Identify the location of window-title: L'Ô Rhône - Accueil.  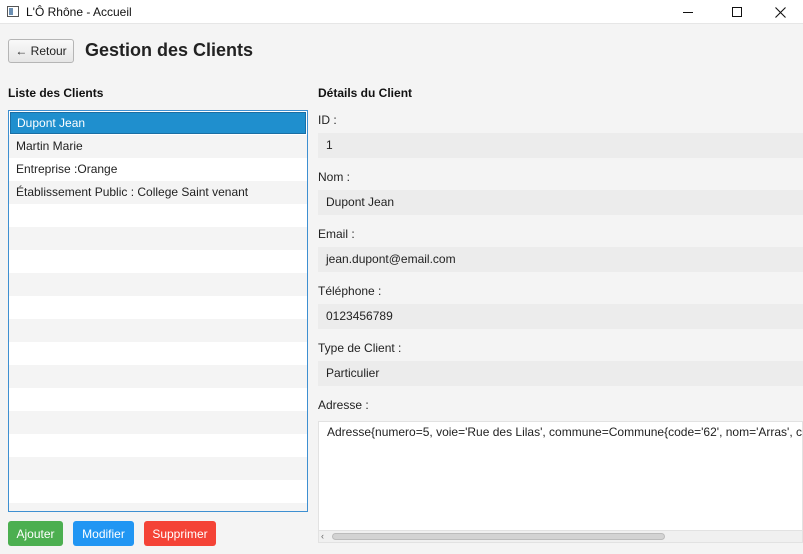
(79, 12).